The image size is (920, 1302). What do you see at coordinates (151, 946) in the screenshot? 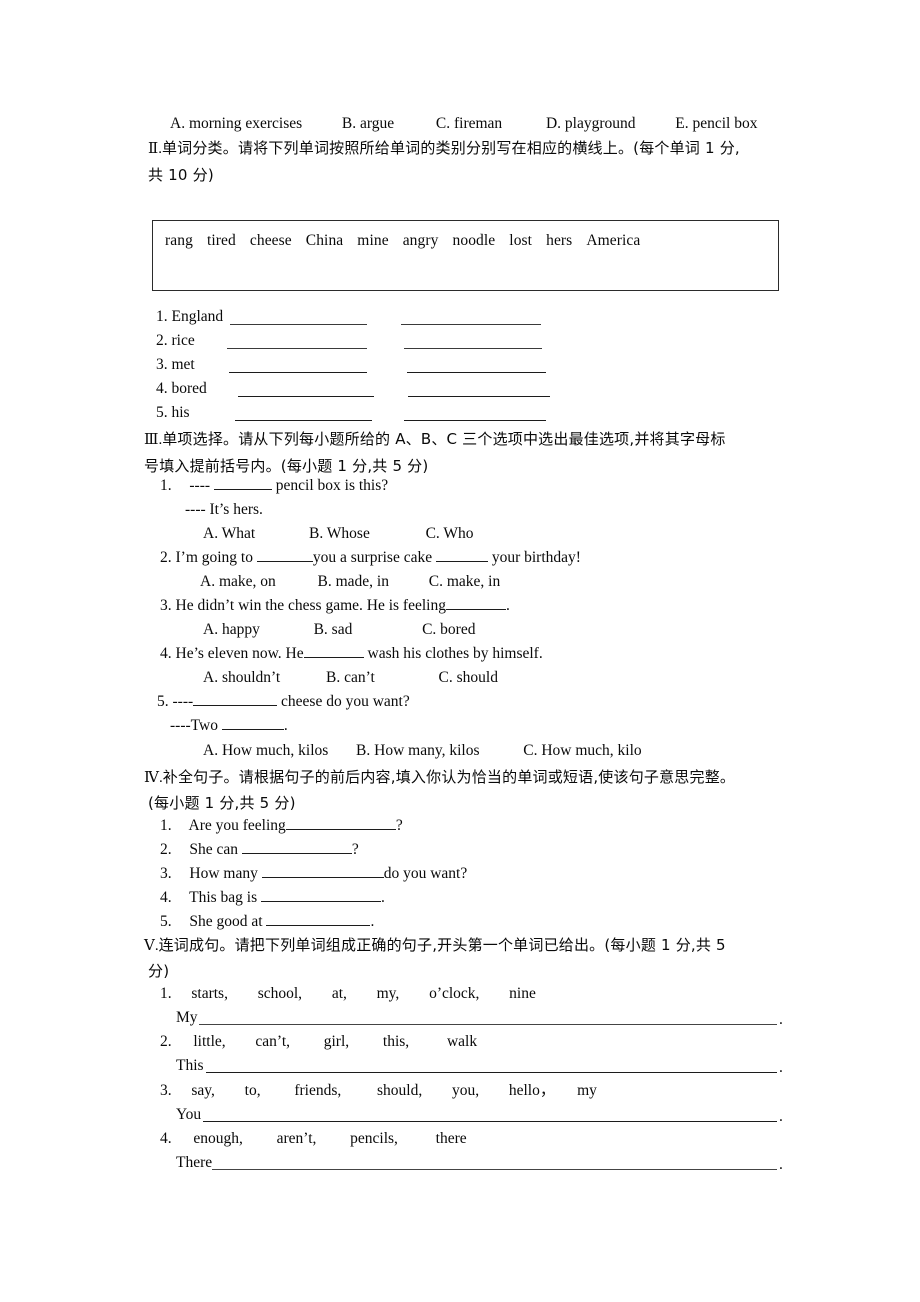
I see `section-5-marker: Ⅴ.` at bounding box center [151, 946].